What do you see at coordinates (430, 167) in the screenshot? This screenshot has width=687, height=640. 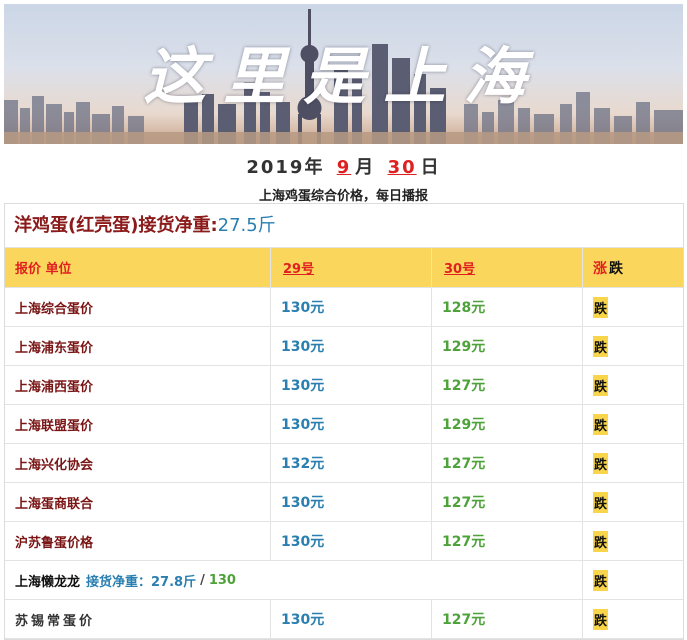 I see `date-day-unit: 日` at bounding box center [430, 167].